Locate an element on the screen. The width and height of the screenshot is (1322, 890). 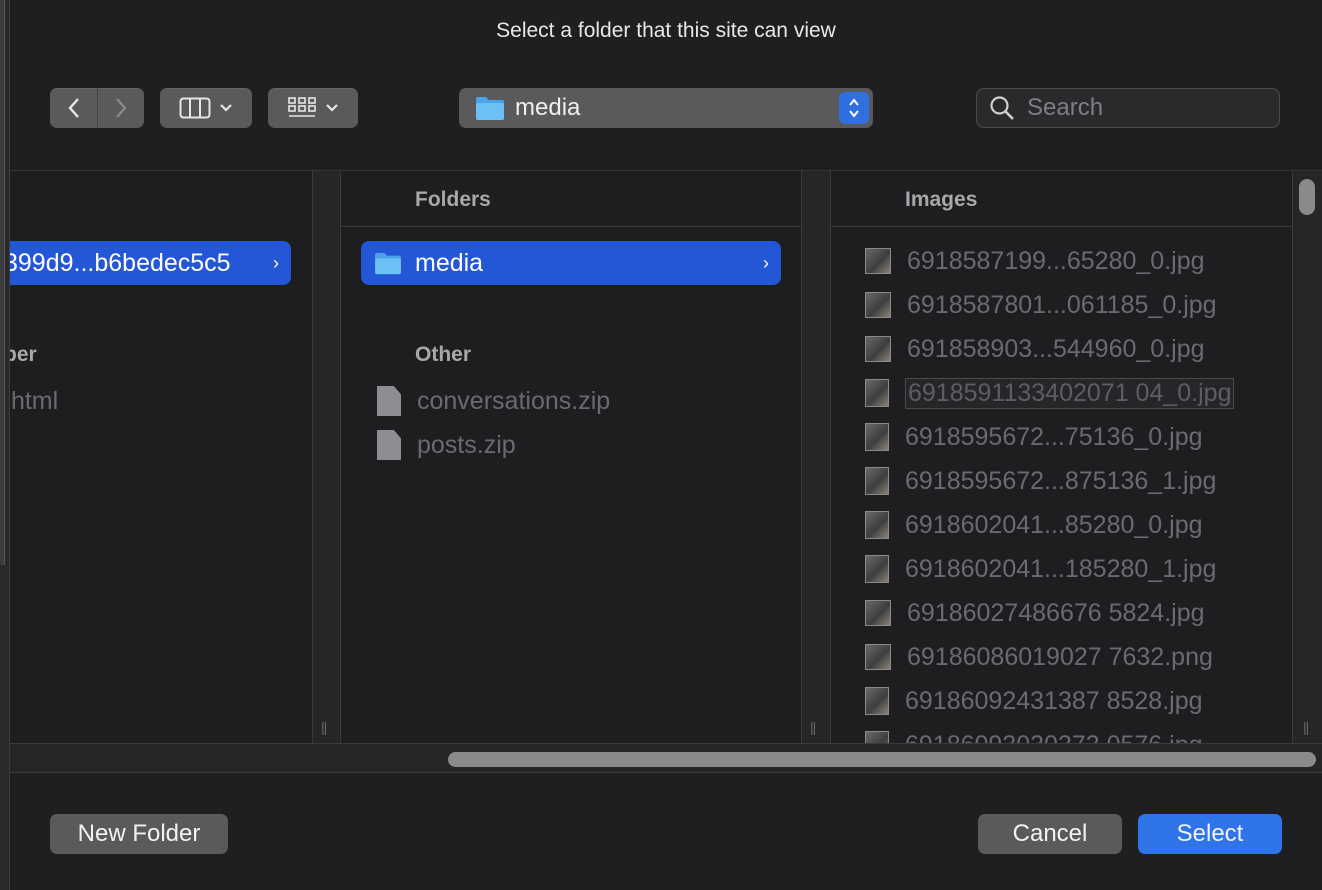
file-name: 6918602041...85280_0.jpg is located at coordinates (1054, 524).